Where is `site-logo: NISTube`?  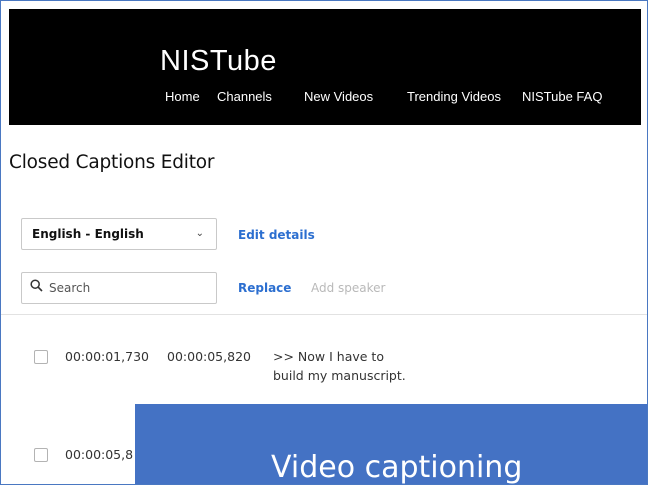
site-logo: NISTube is located at coordinates (218, 61).